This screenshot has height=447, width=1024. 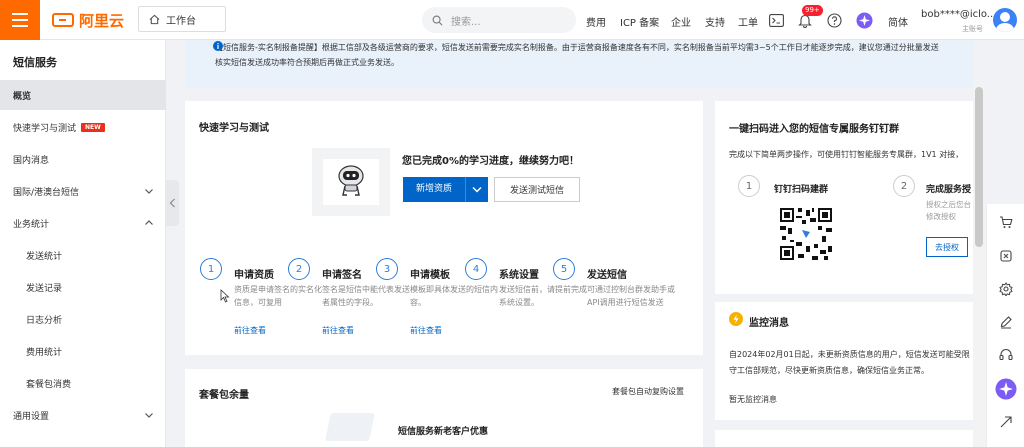 I want to click on sidebar-item-send-stats: 发送统计, so click(x=83, y=255).